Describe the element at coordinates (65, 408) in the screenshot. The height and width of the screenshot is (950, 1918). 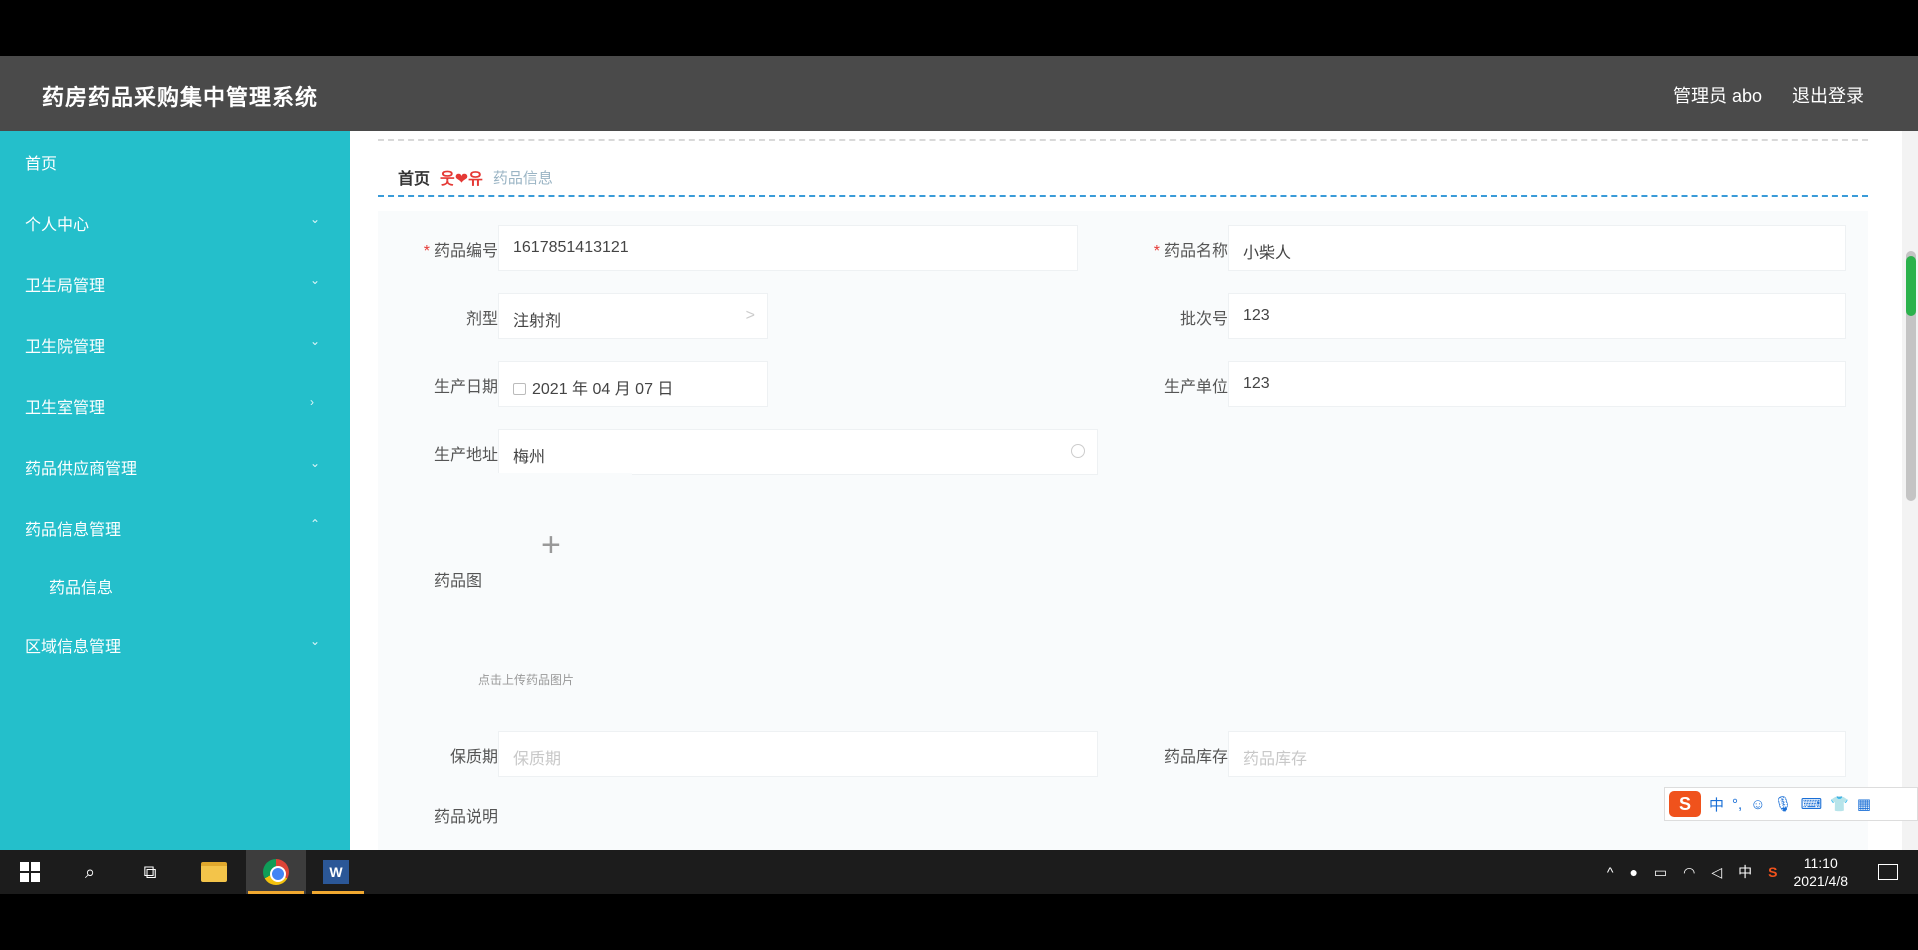
I see `sidebar-item-label: 卫生室管理` at that location.